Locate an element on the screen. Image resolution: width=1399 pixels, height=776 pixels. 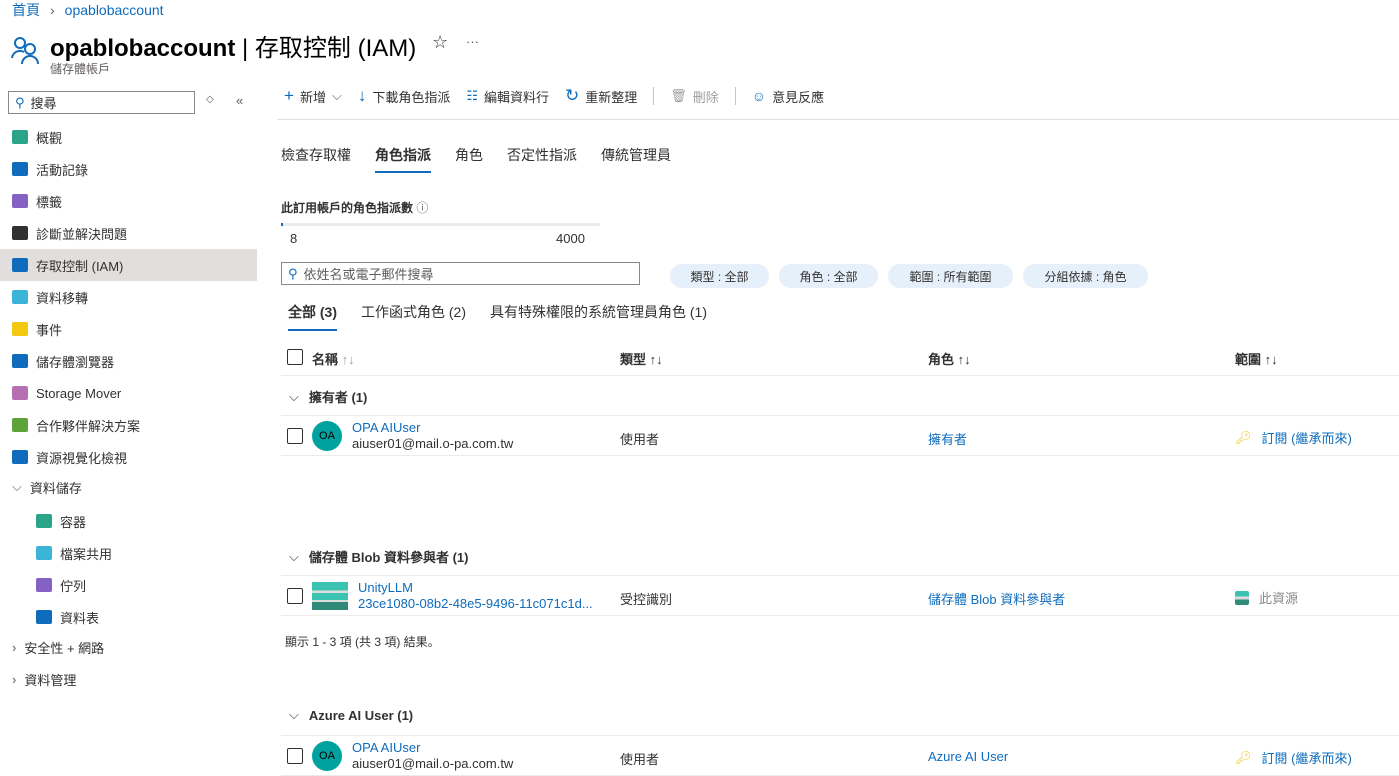
key-icon: 🔑︎ is located at coordinates (1243, 757).